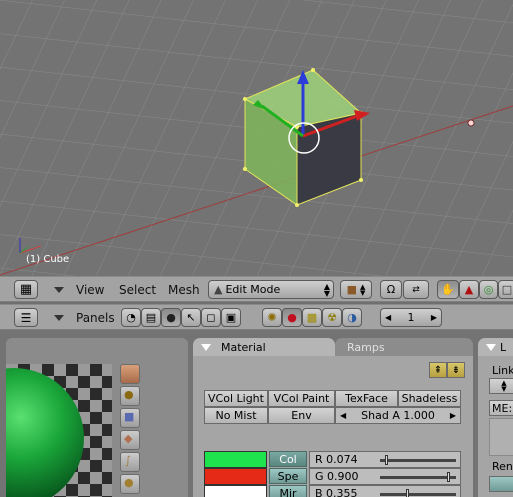  Describe the element at coordinates (404, 347) in the screenshot. I see `tab-ramps: Ramps` at that location.